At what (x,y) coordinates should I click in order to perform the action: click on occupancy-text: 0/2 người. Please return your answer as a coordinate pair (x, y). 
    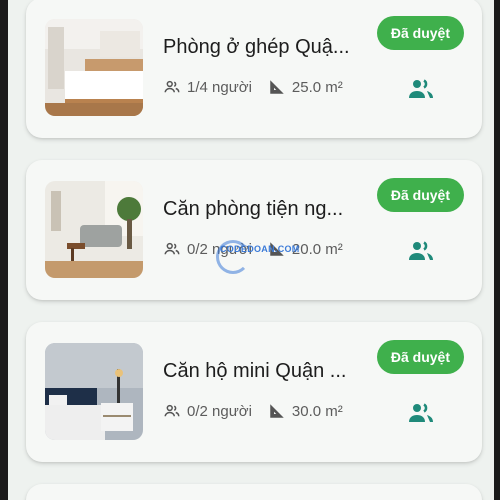
    Looking at the image, I should click on (219, 411).